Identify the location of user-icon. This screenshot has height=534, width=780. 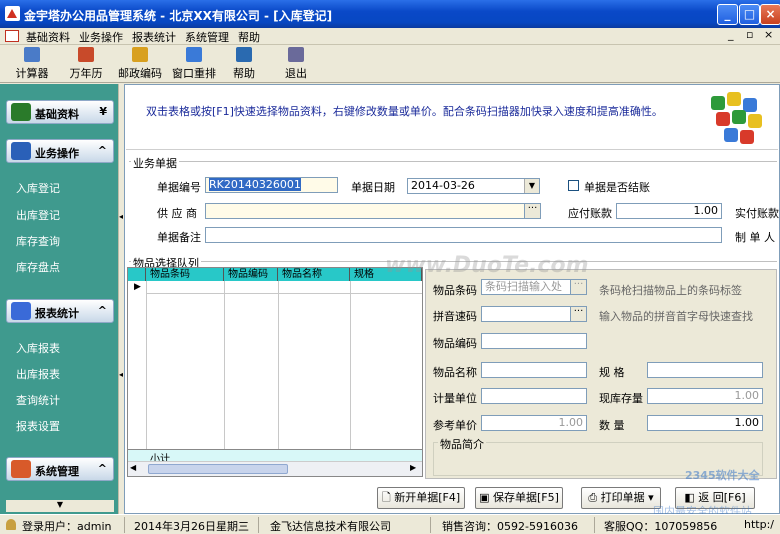
(11, 524).